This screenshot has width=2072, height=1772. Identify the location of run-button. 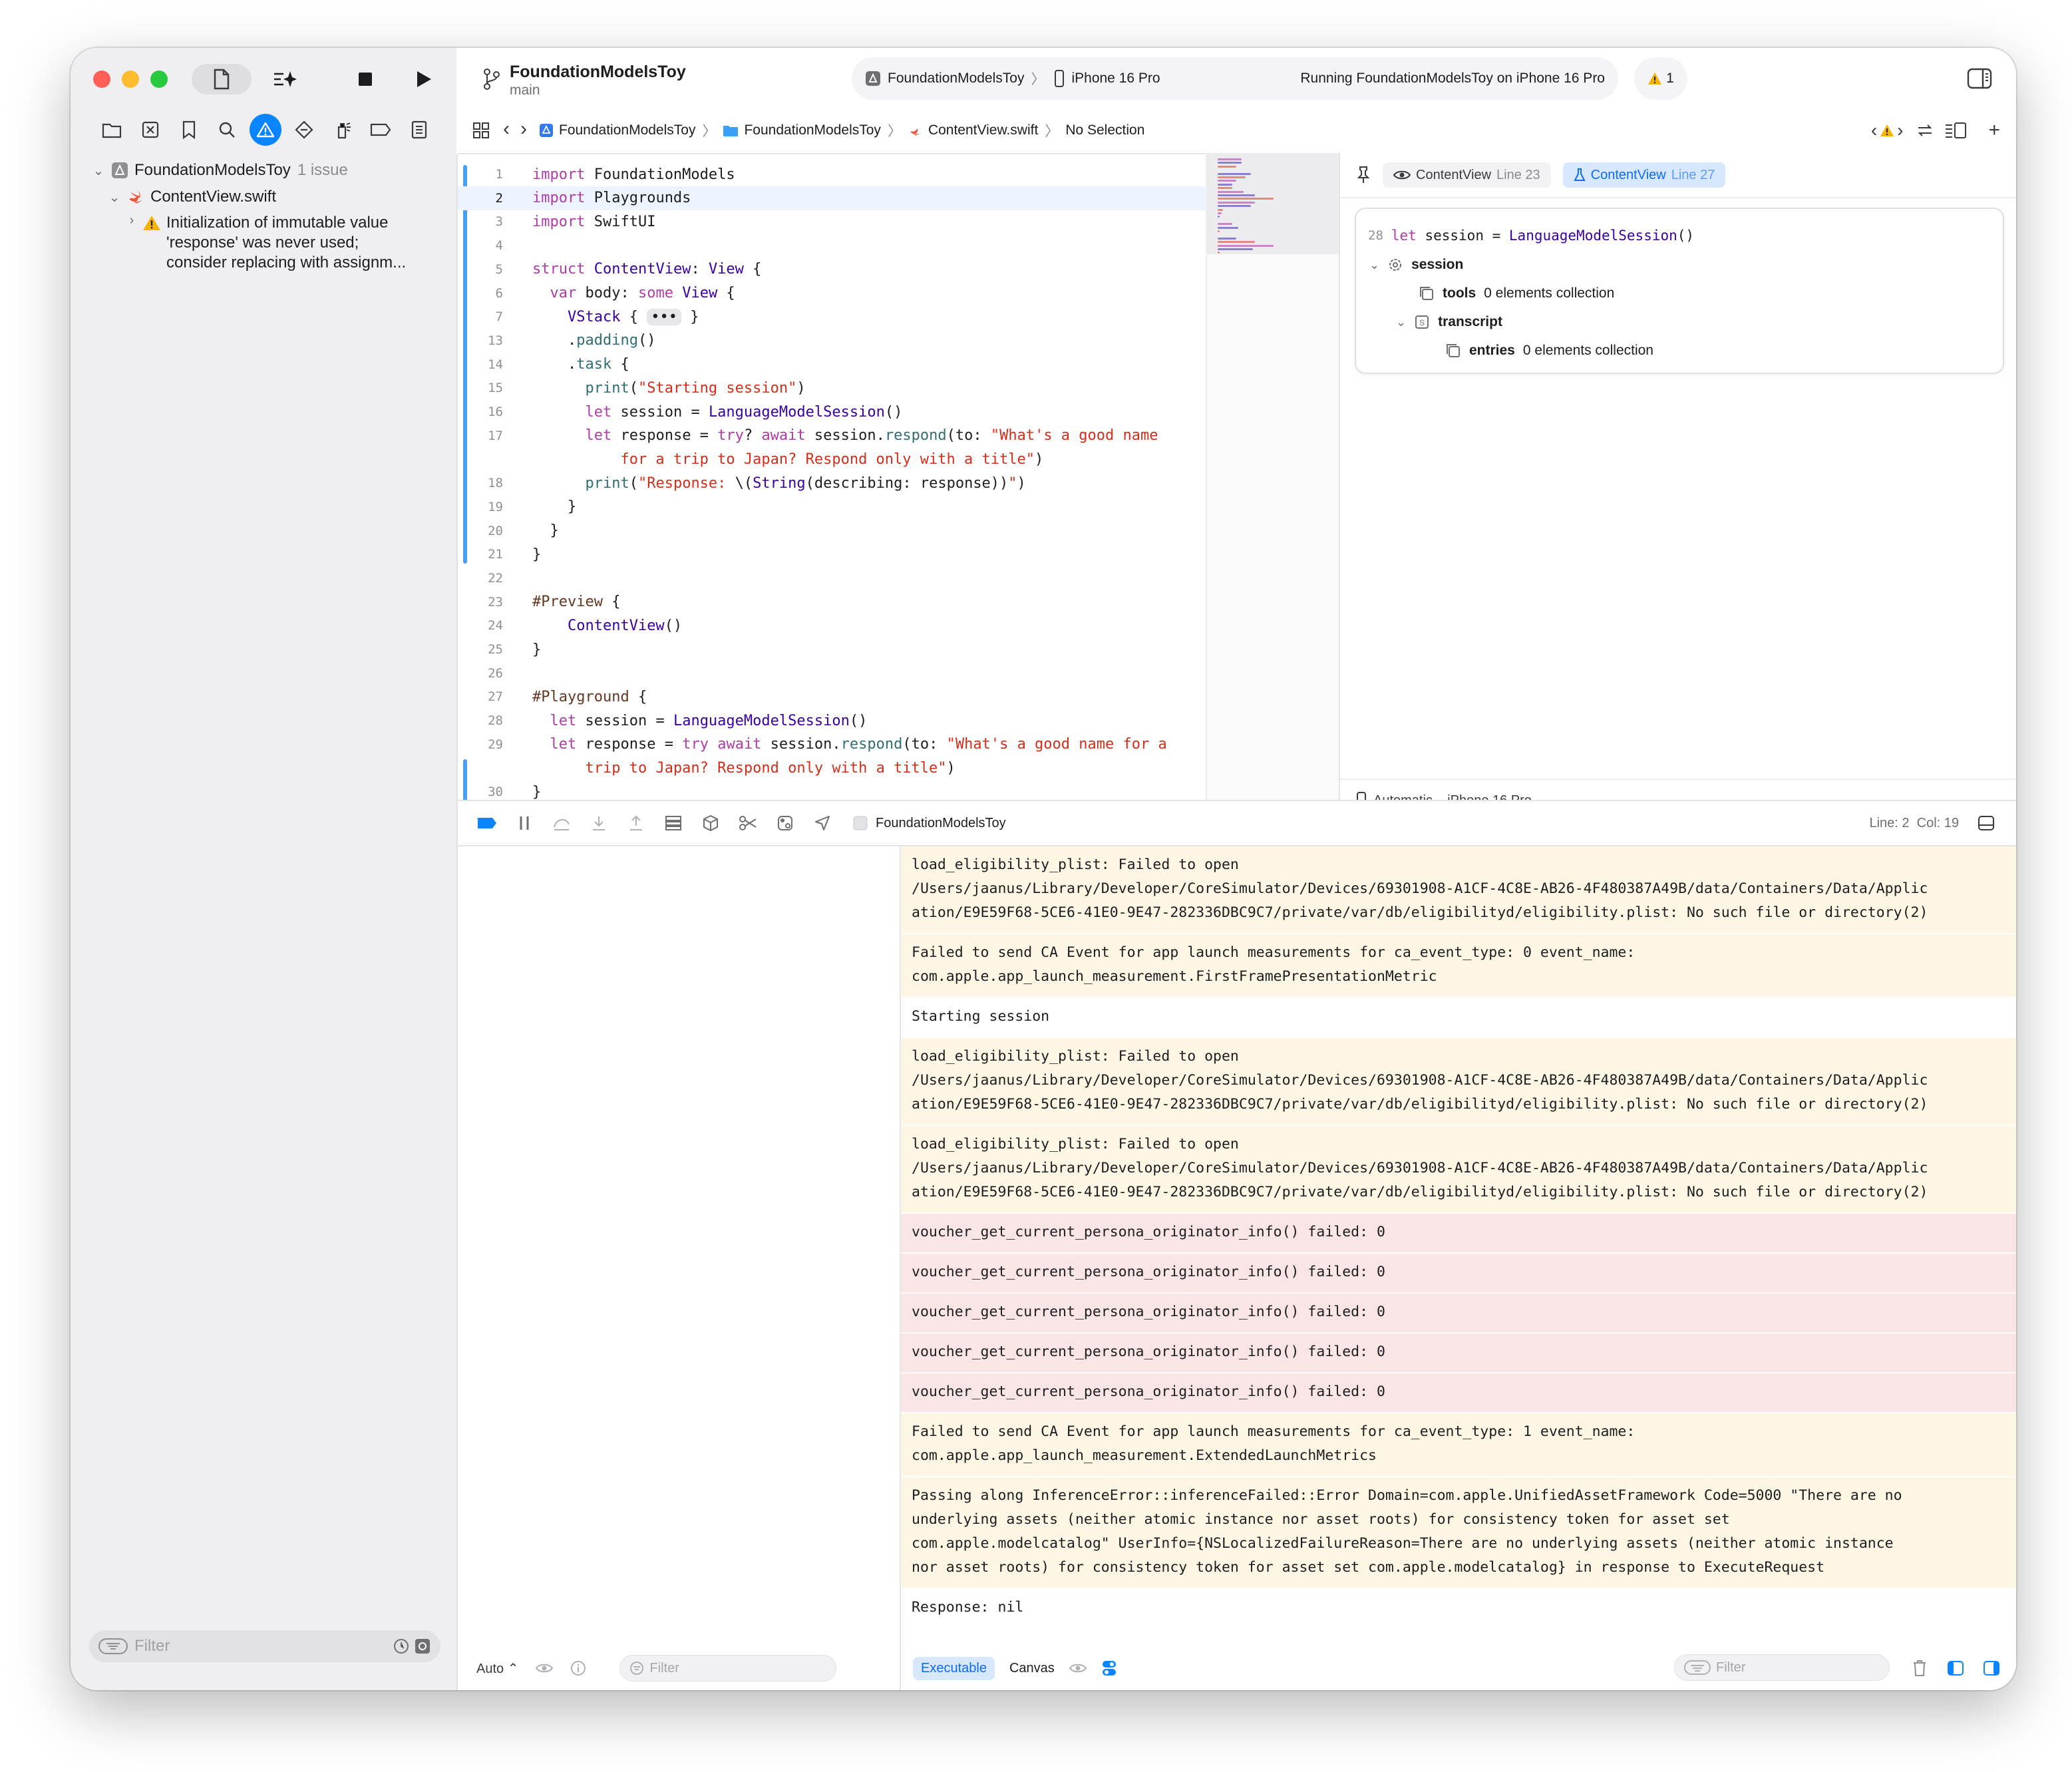
(424, 79).